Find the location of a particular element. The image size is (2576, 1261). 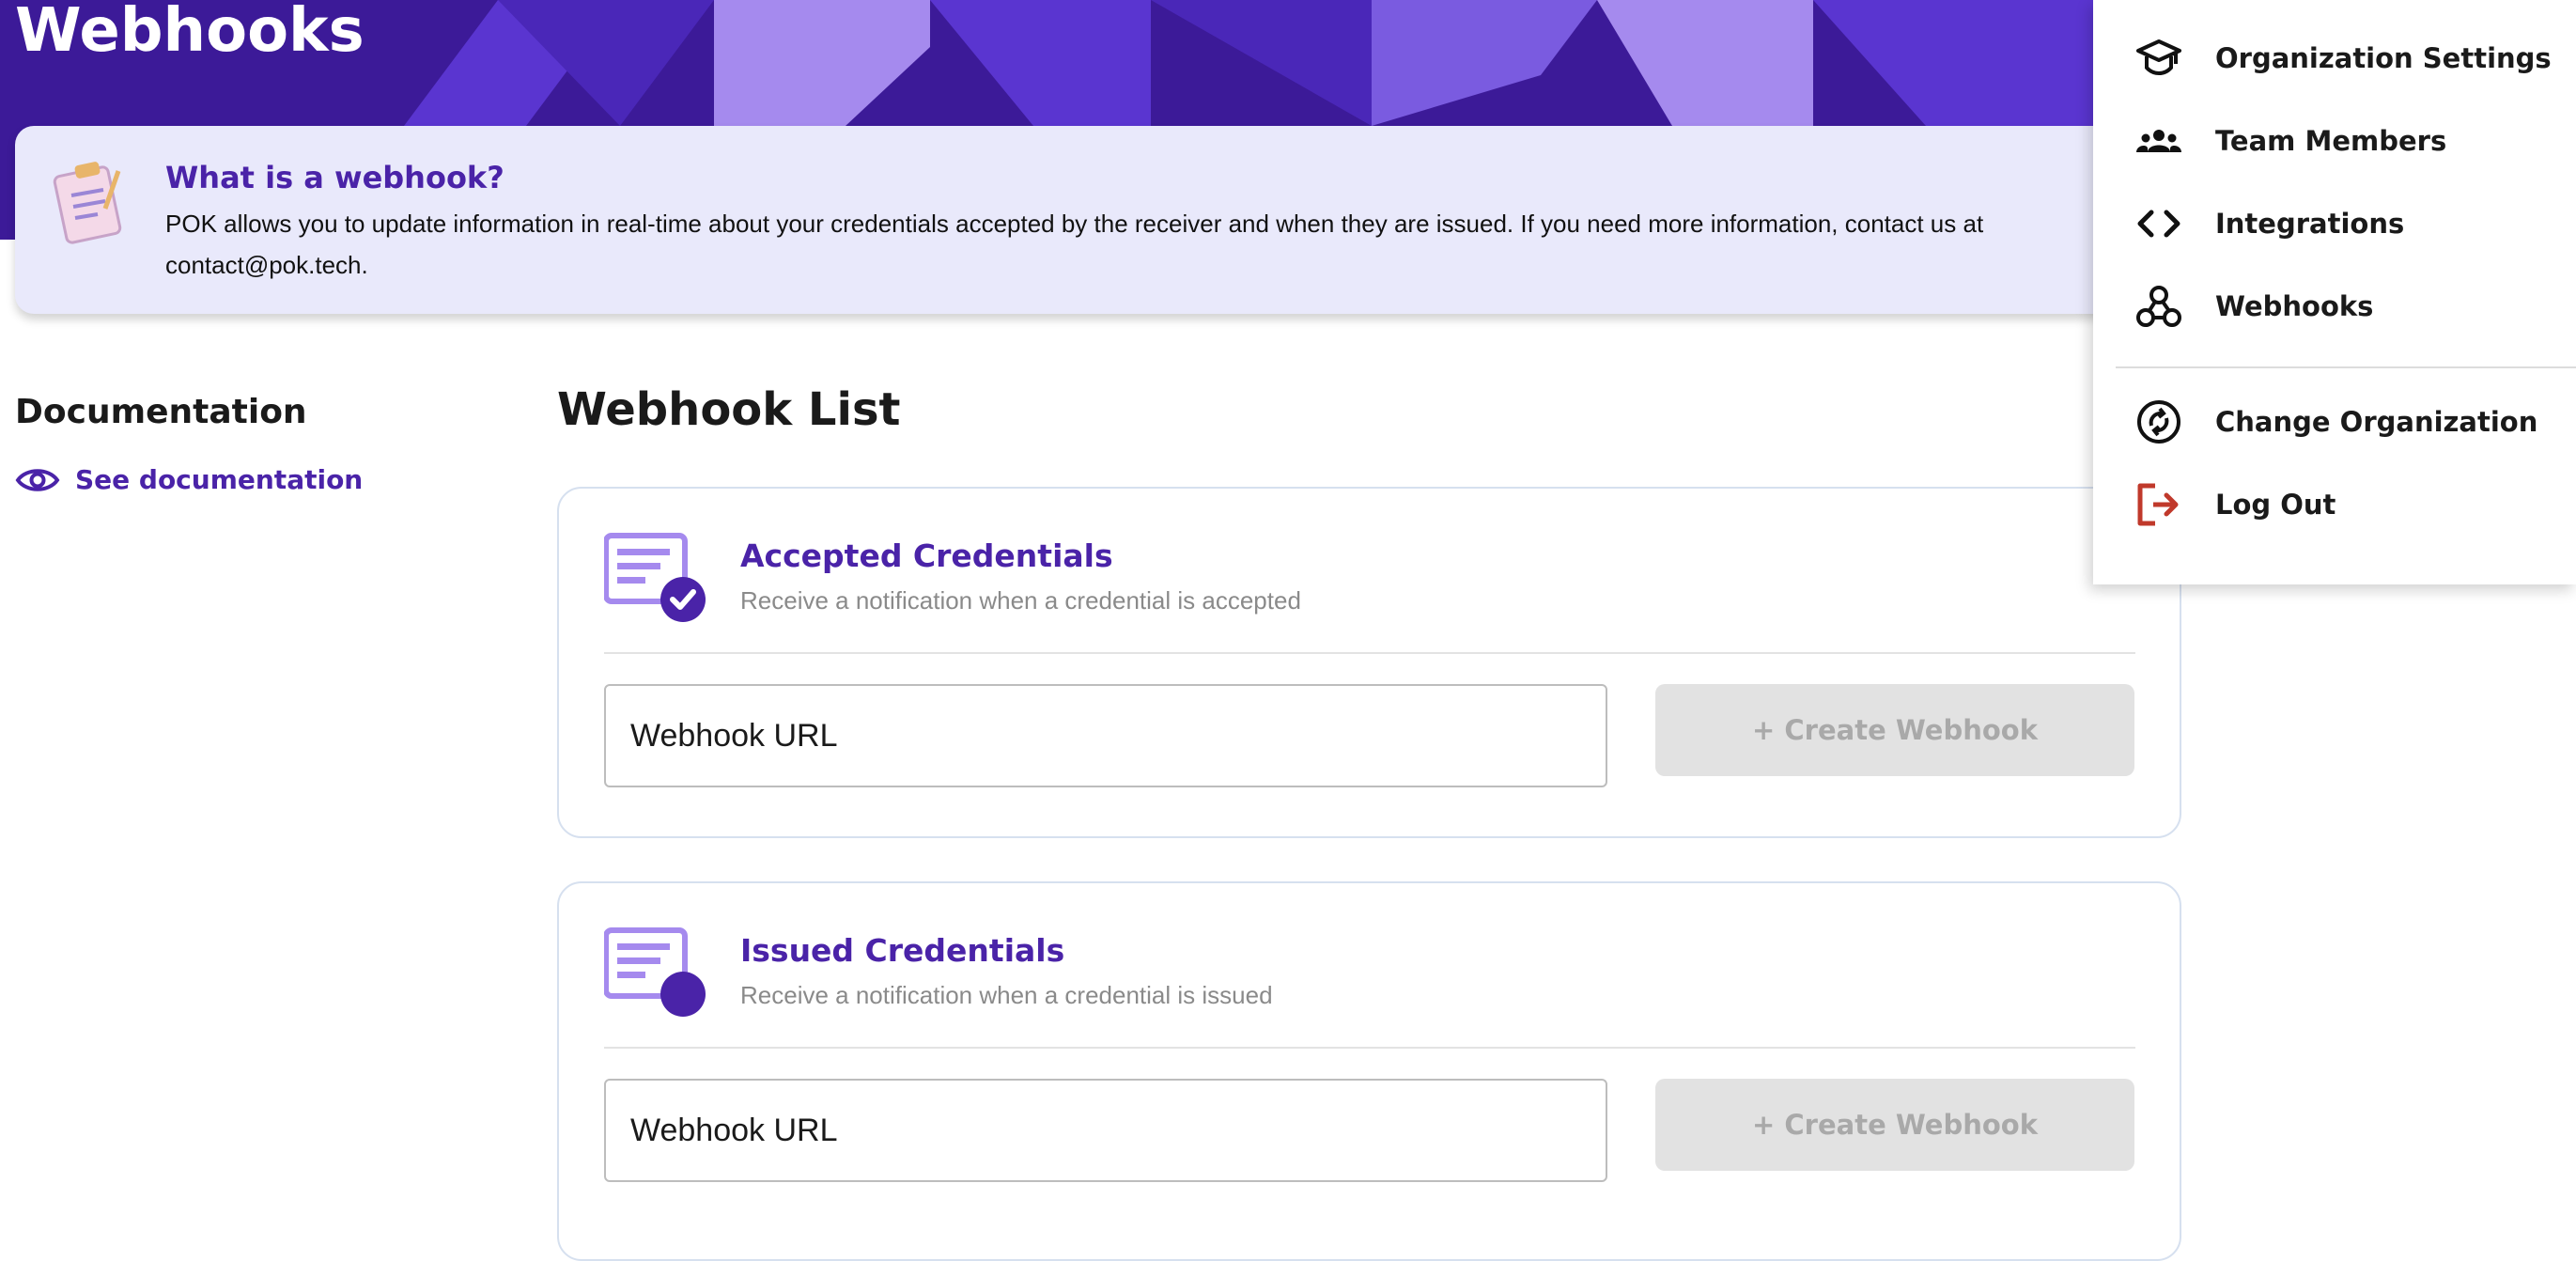

switch-icon is located at coordinates (2159, 422).